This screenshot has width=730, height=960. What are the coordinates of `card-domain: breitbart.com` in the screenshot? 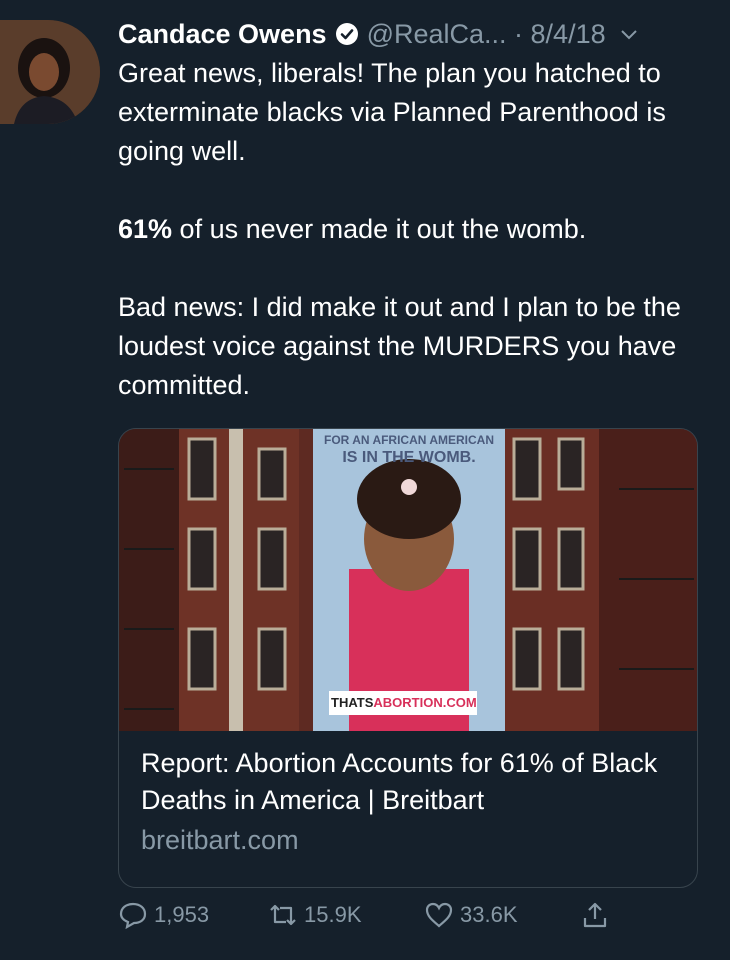 It's located at (220, 840).